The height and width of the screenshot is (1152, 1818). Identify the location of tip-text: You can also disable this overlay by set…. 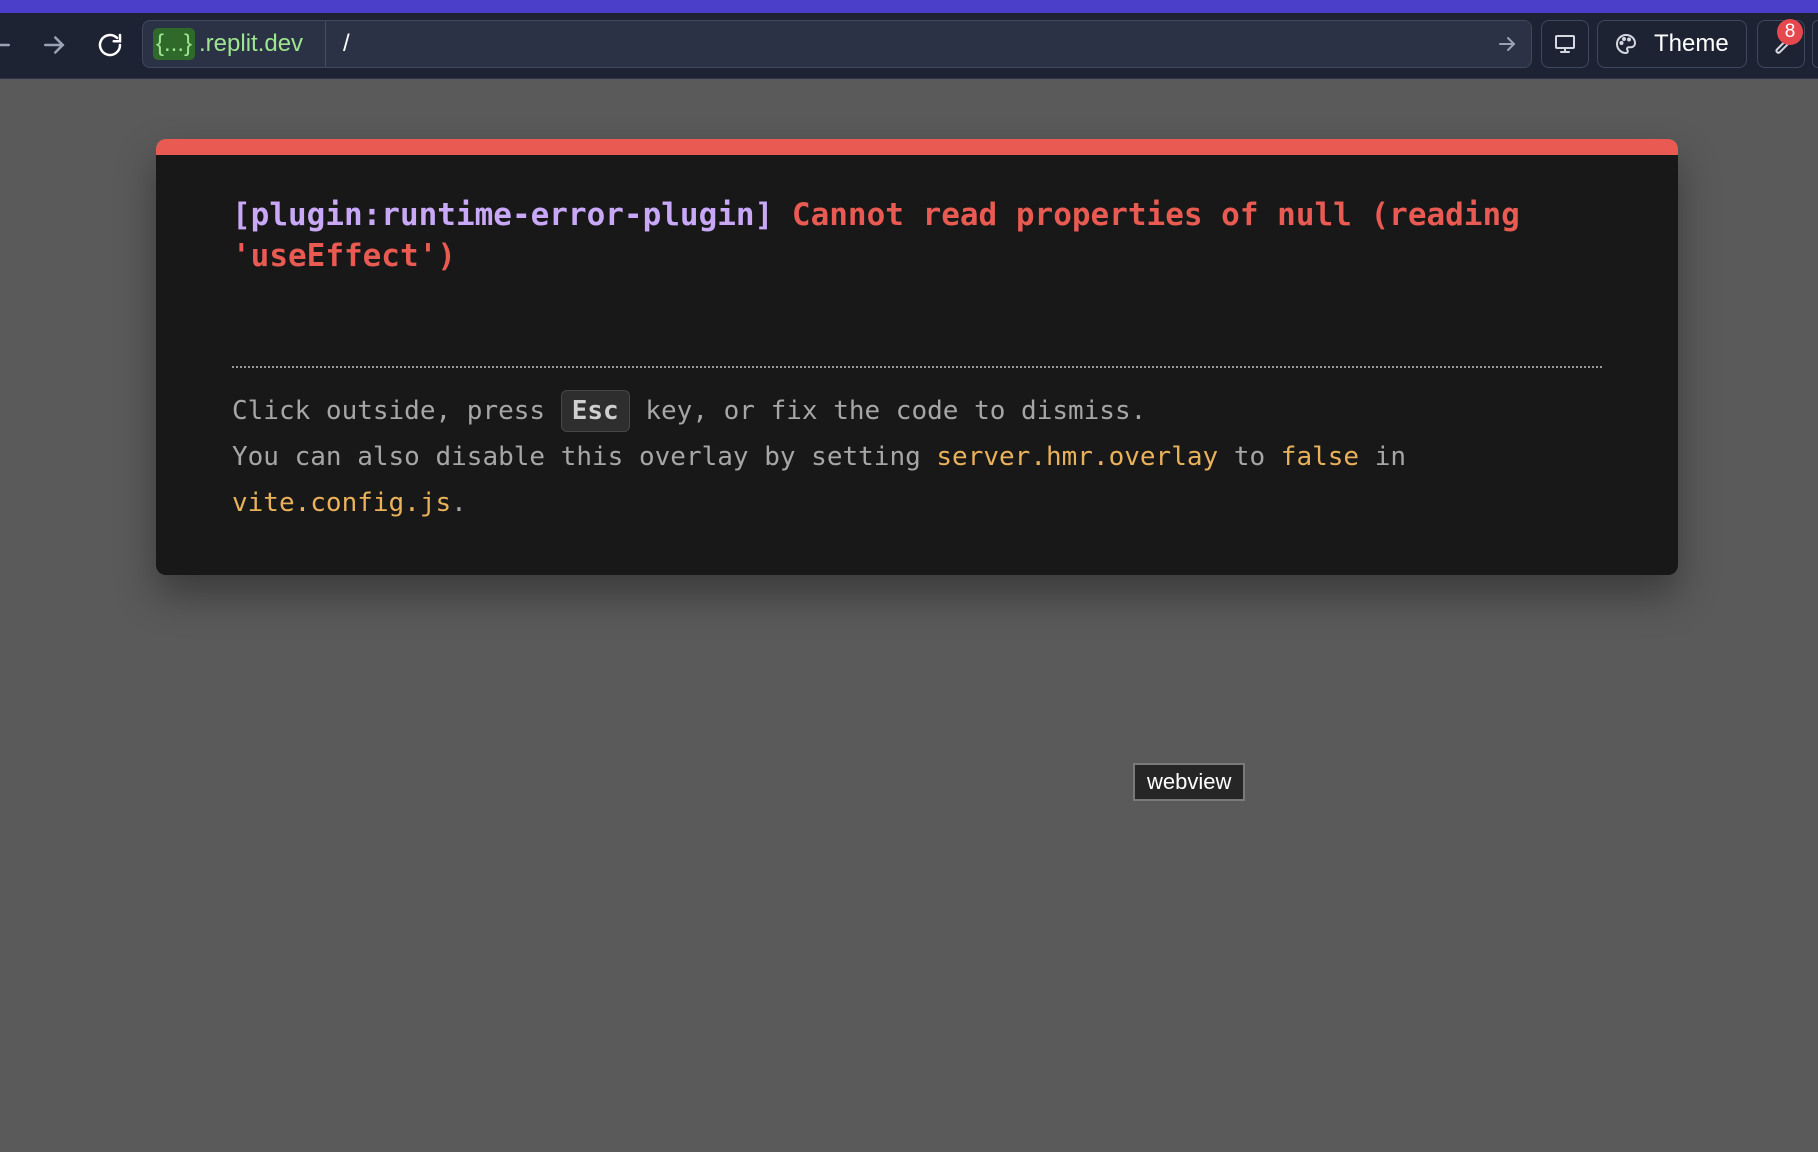
(584, 457).